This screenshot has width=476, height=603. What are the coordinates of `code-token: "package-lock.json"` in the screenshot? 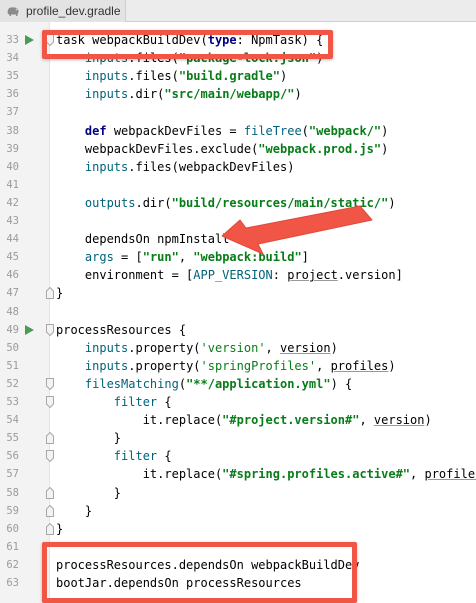 It's located at (247, 58).